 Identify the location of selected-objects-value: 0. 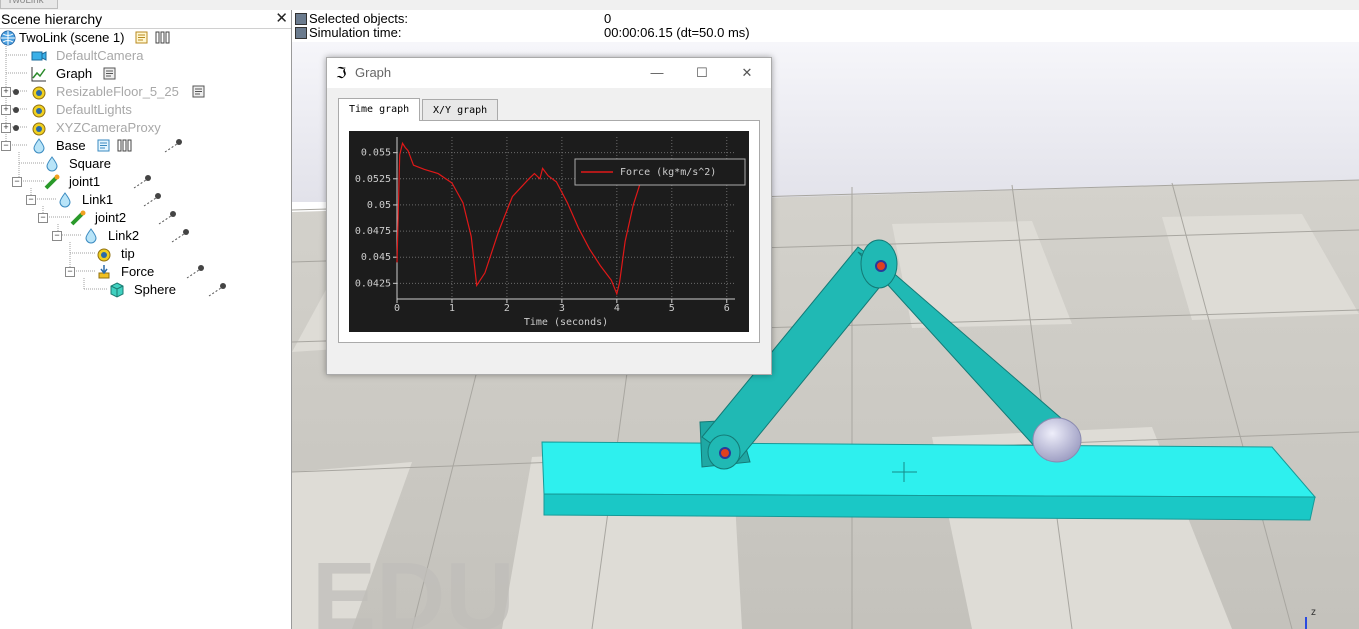
(608, 18).